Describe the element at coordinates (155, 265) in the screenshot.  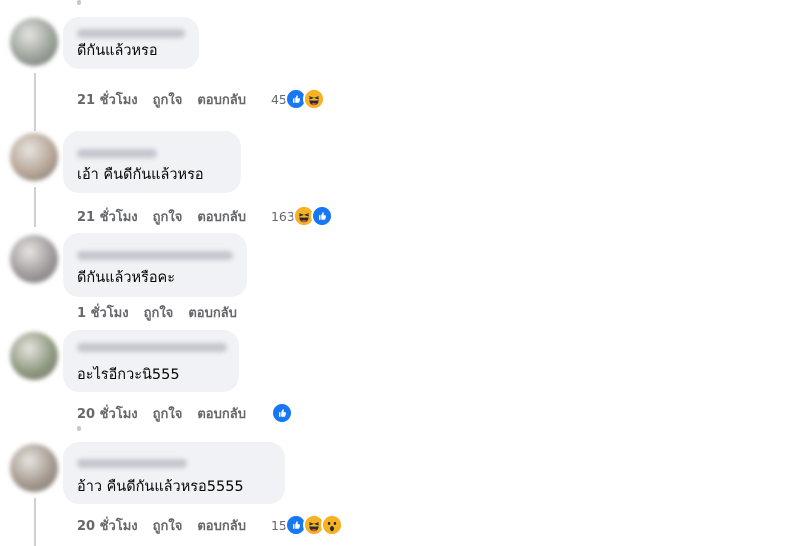
I see `comment-bubble: ดีกันแล้วหรือคะ` at that location.